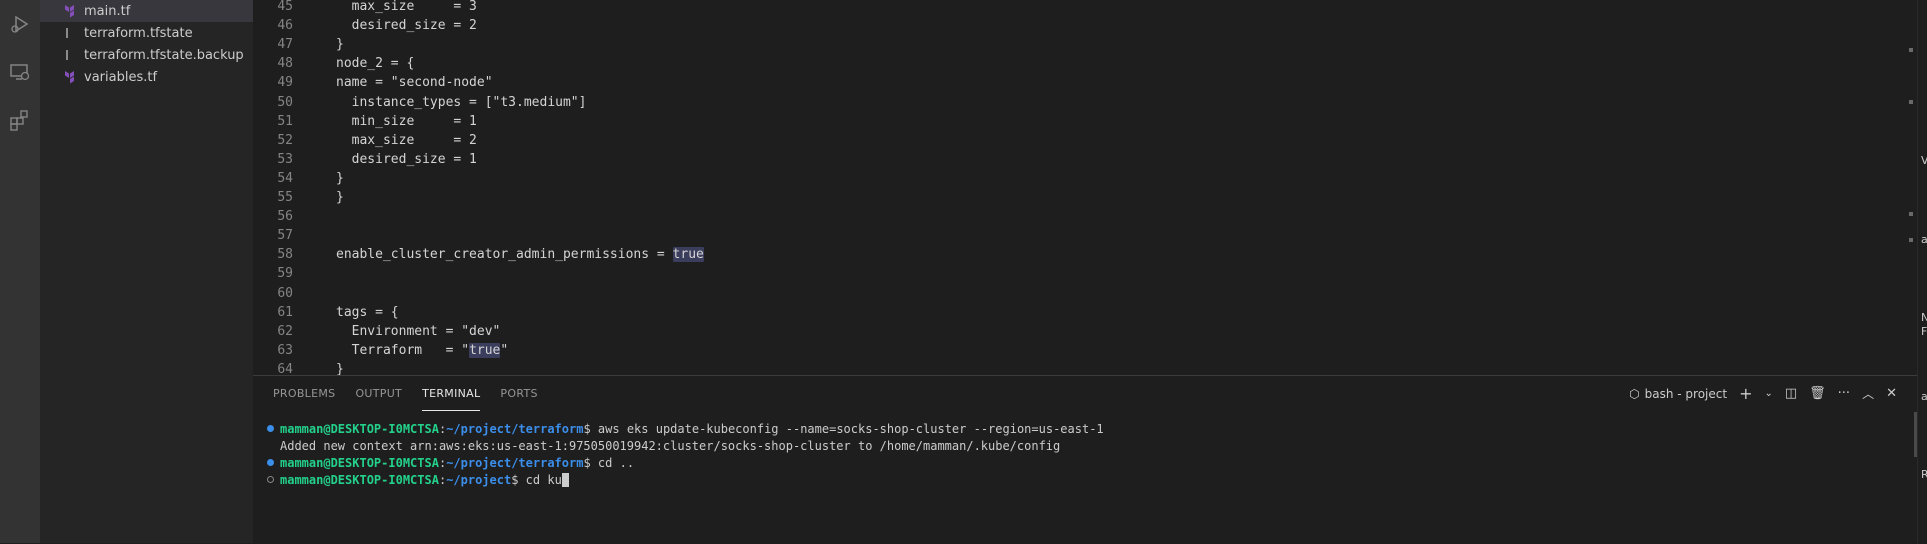 Image resolution: width=1927 pixels, height=544 pixels. What do you see at coordinates (1768, 393) in the screenshot?
I see `chevron-down-icon: ⌄` at bounding box center [1768, 393].